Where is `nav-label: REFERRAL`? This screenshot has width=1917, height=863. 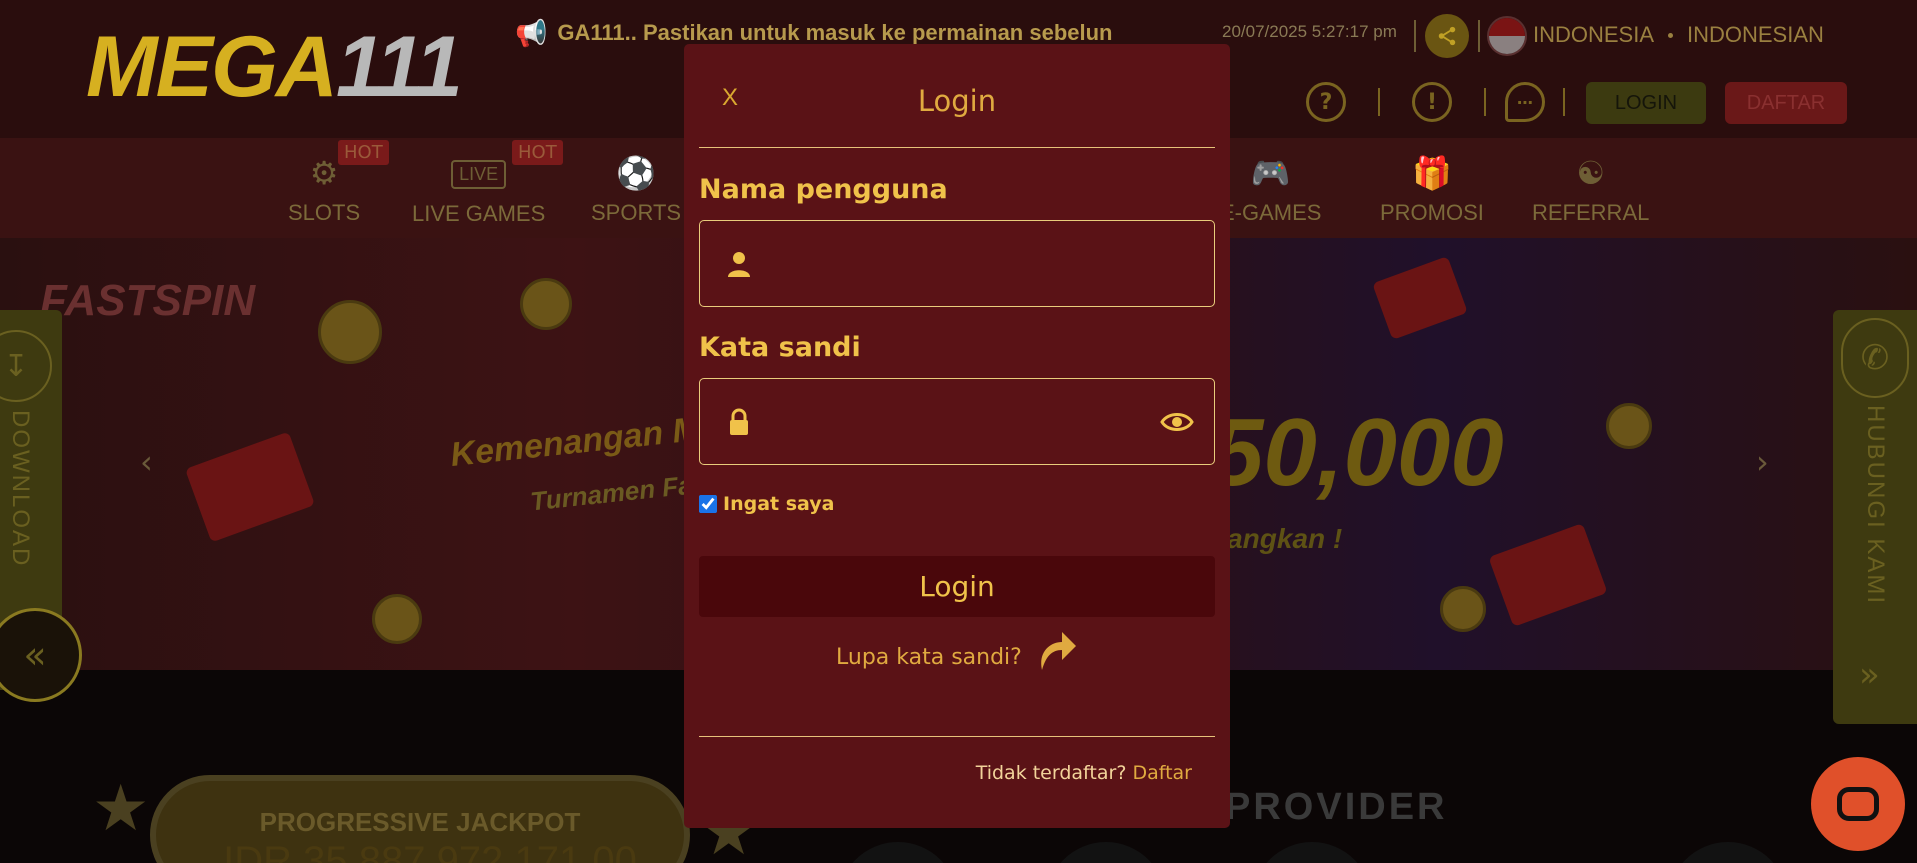
nav-label: REFERRAL is located at coordinates (1591, 212).